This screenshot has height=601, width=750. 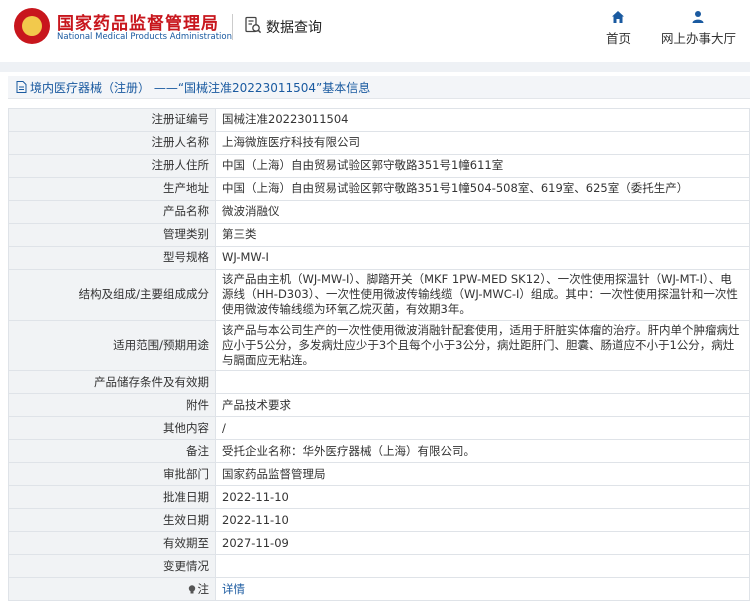 I want to click on field-label: 结构及组成/主要组成成分, so click(x=112, y=295).